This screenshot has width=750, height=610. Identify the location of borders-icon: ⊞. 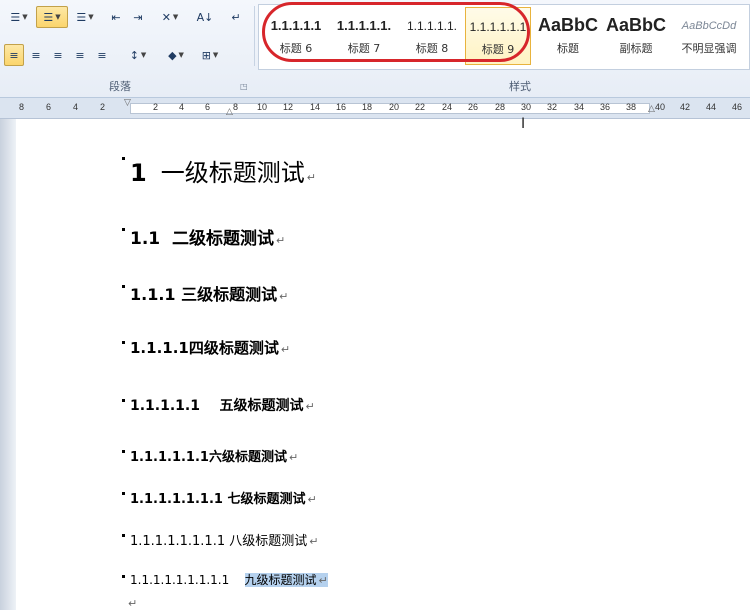
(206, 55).